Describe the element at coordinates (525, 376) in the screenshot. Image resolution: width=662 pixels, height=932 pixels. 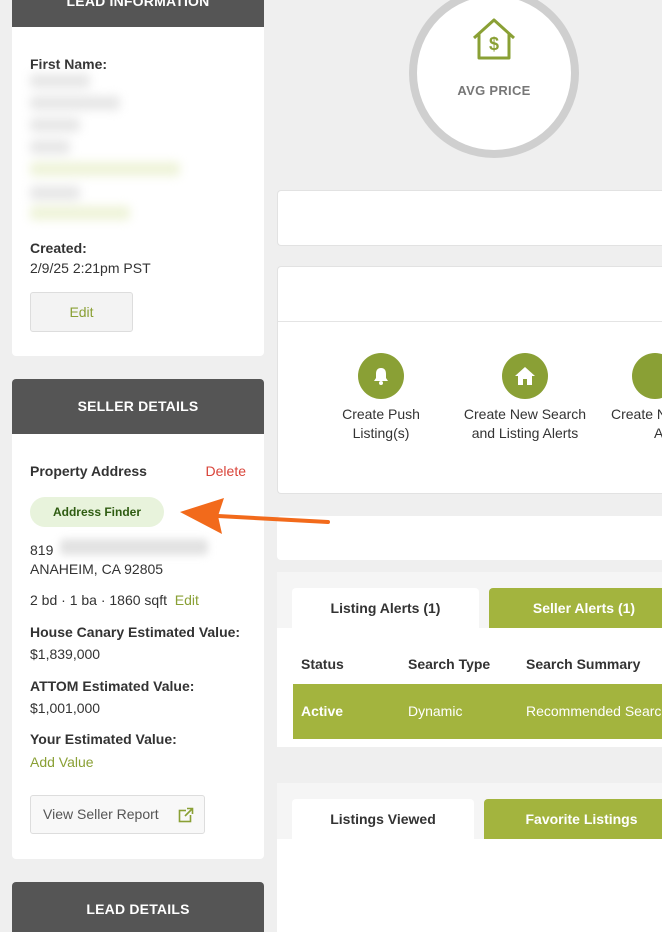
I see `home-icon` at that location.